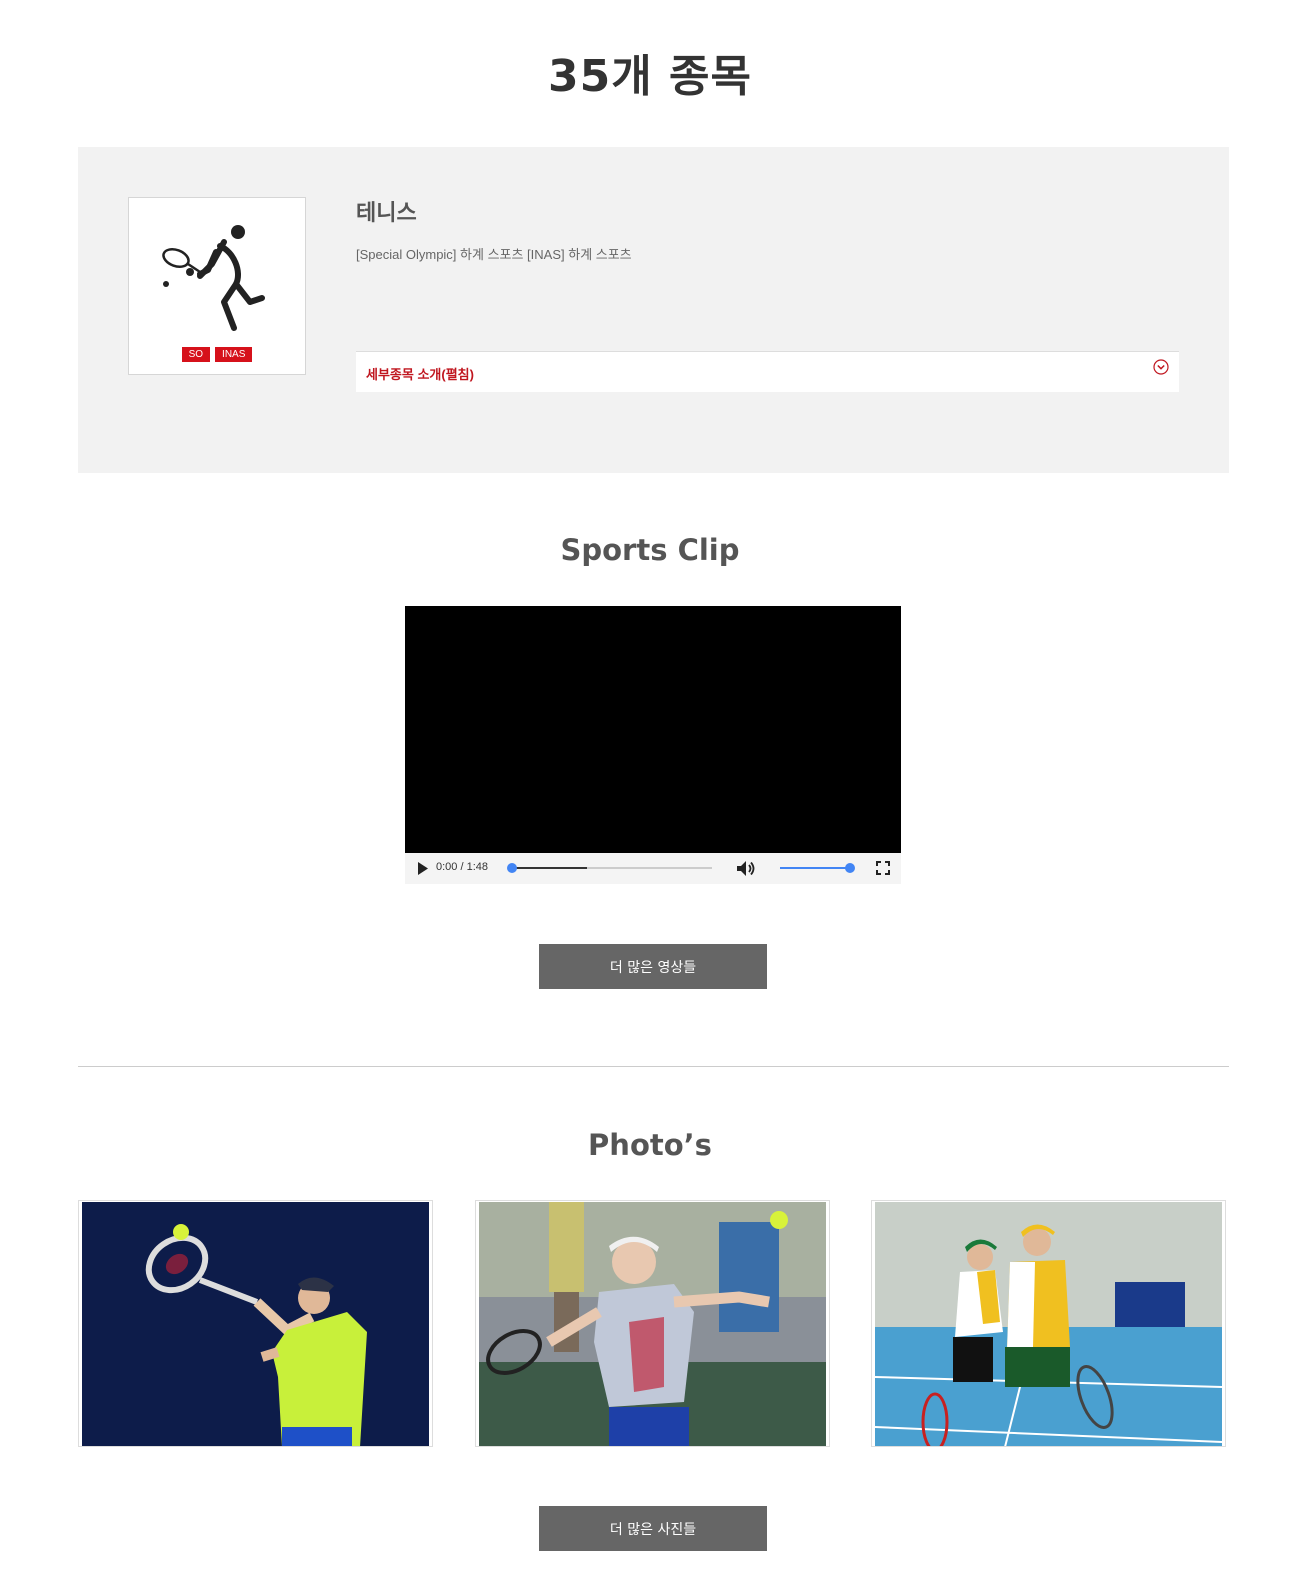  Describe the element at coordinates (817, 868) in the screenshot. I see `volume-slider` at that location.